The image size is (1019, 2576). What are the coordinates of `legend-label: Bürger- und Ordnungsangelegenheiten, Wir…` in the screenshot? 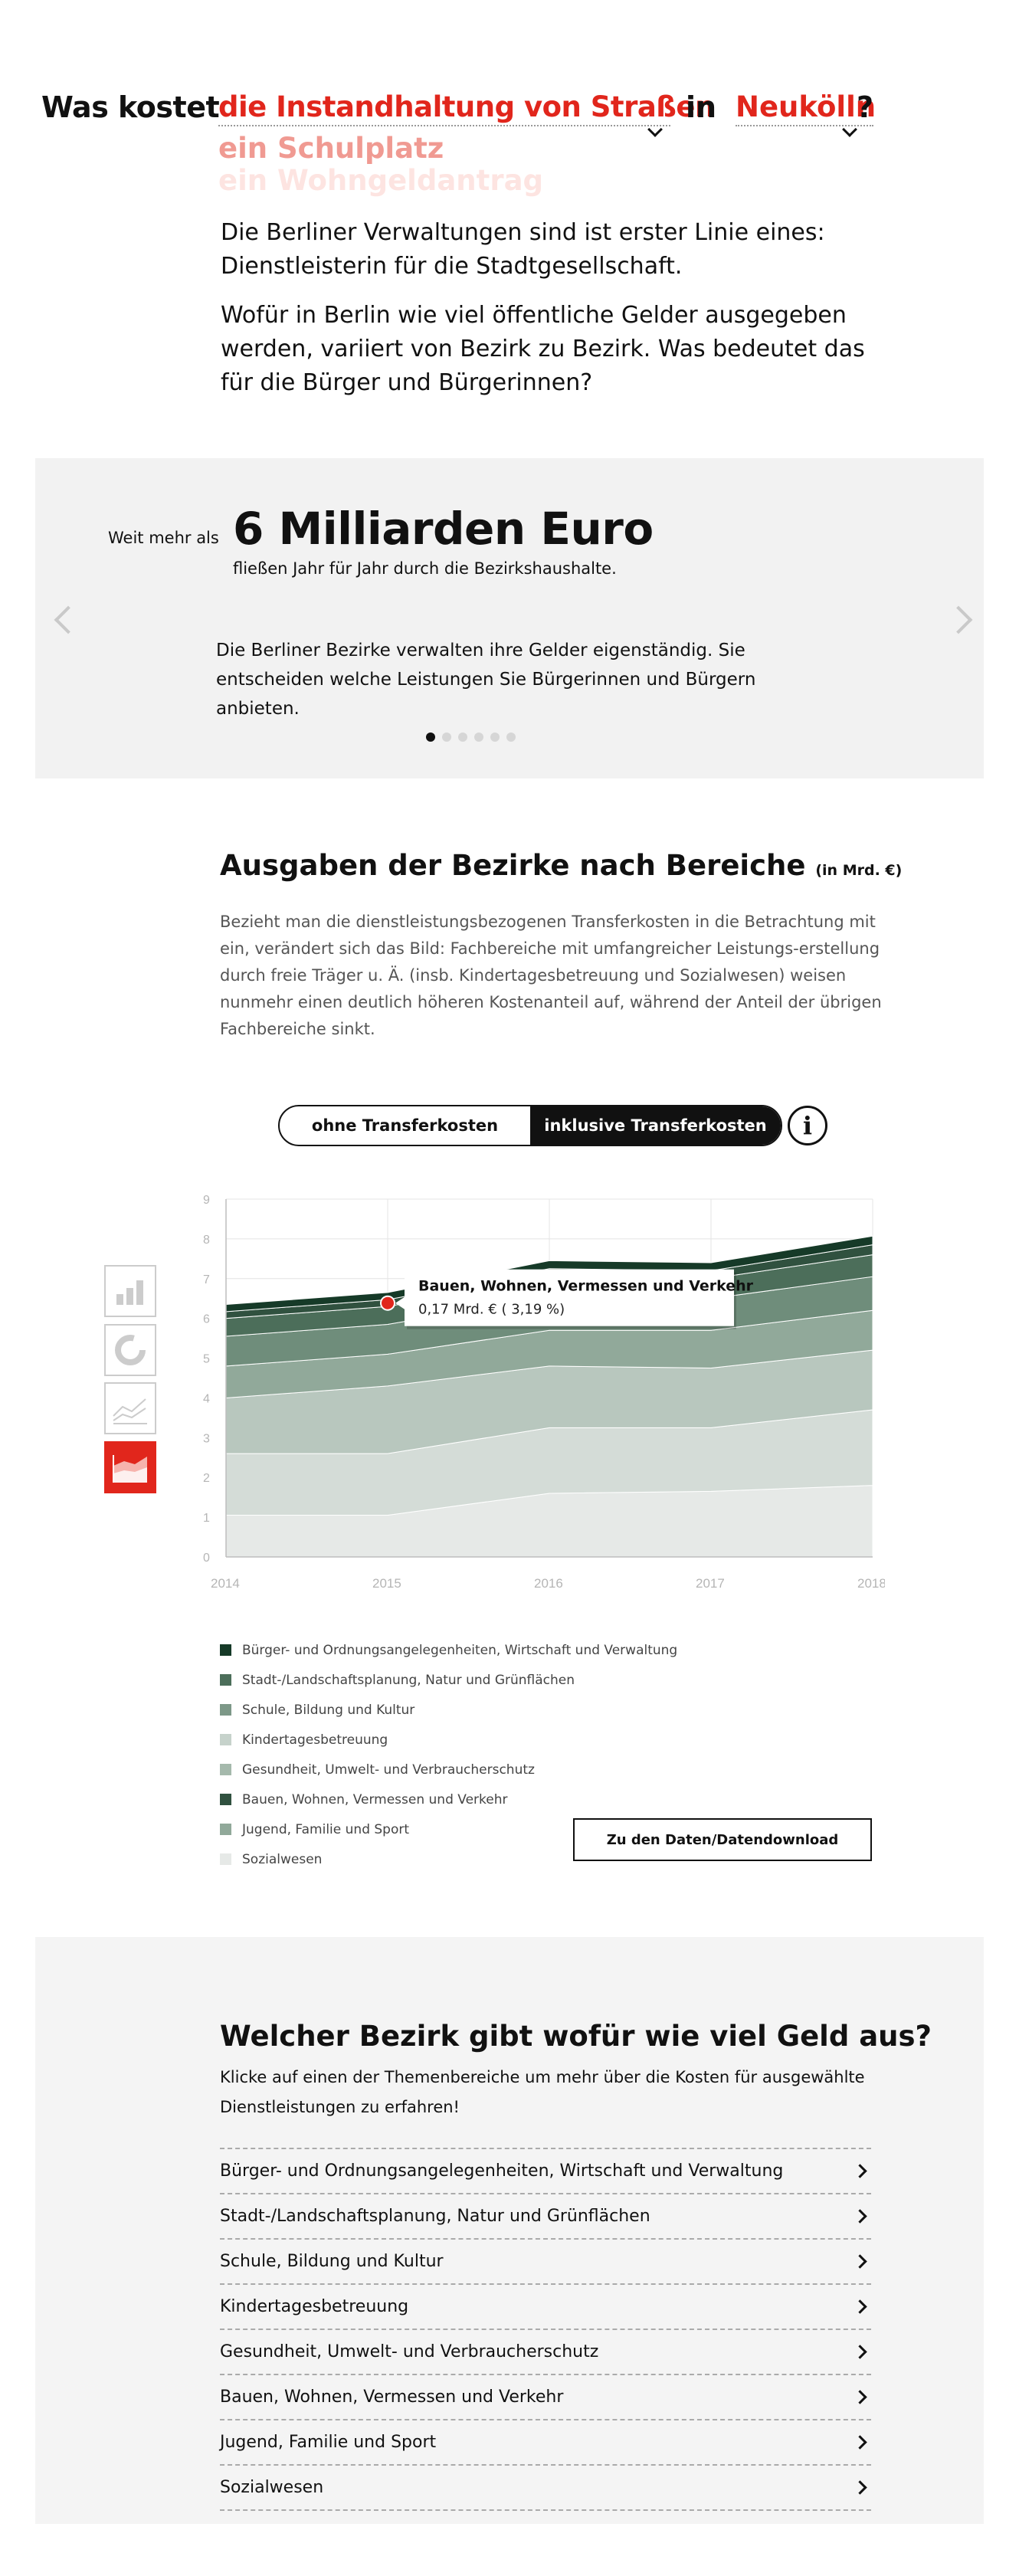 It's located at (460, 1650).